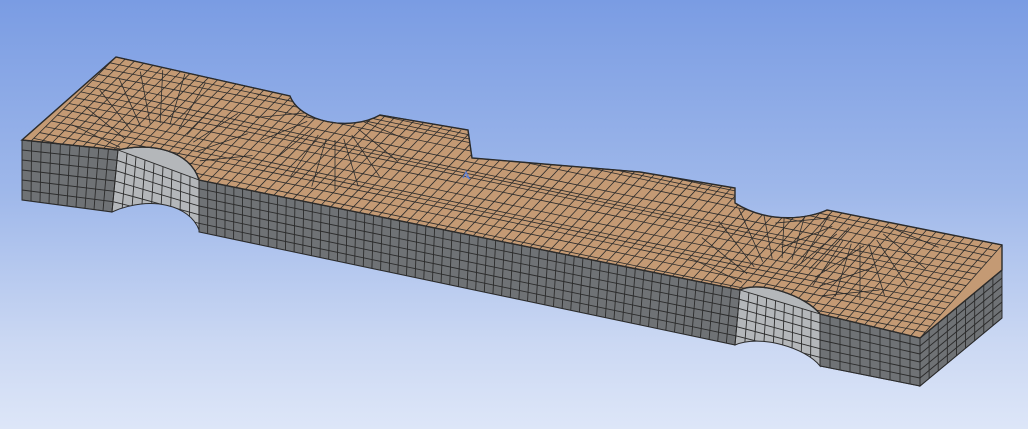 This screenshot has width=1028, height=429. I want to click on left-end-face, so click(70, 176).